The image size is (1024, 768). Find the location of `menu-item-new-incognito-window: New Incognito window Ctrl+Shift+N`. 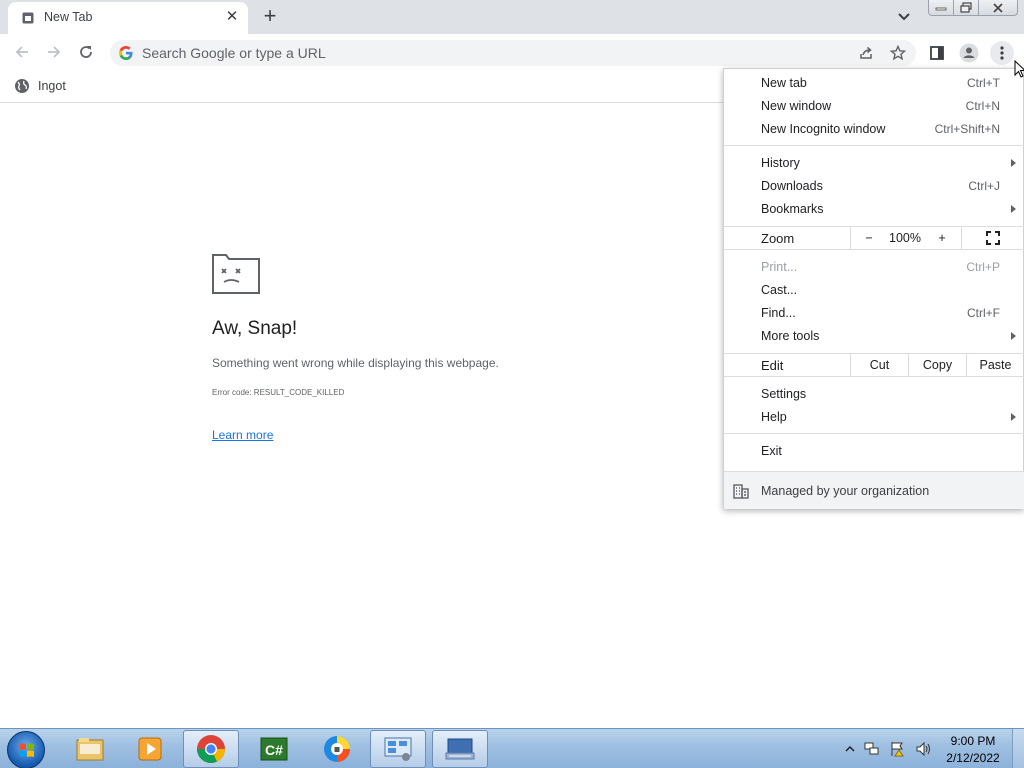

menu-item-new-incognito-window: New Incognito window Ctrl+Shift+N is located at coordinates (874, 129).